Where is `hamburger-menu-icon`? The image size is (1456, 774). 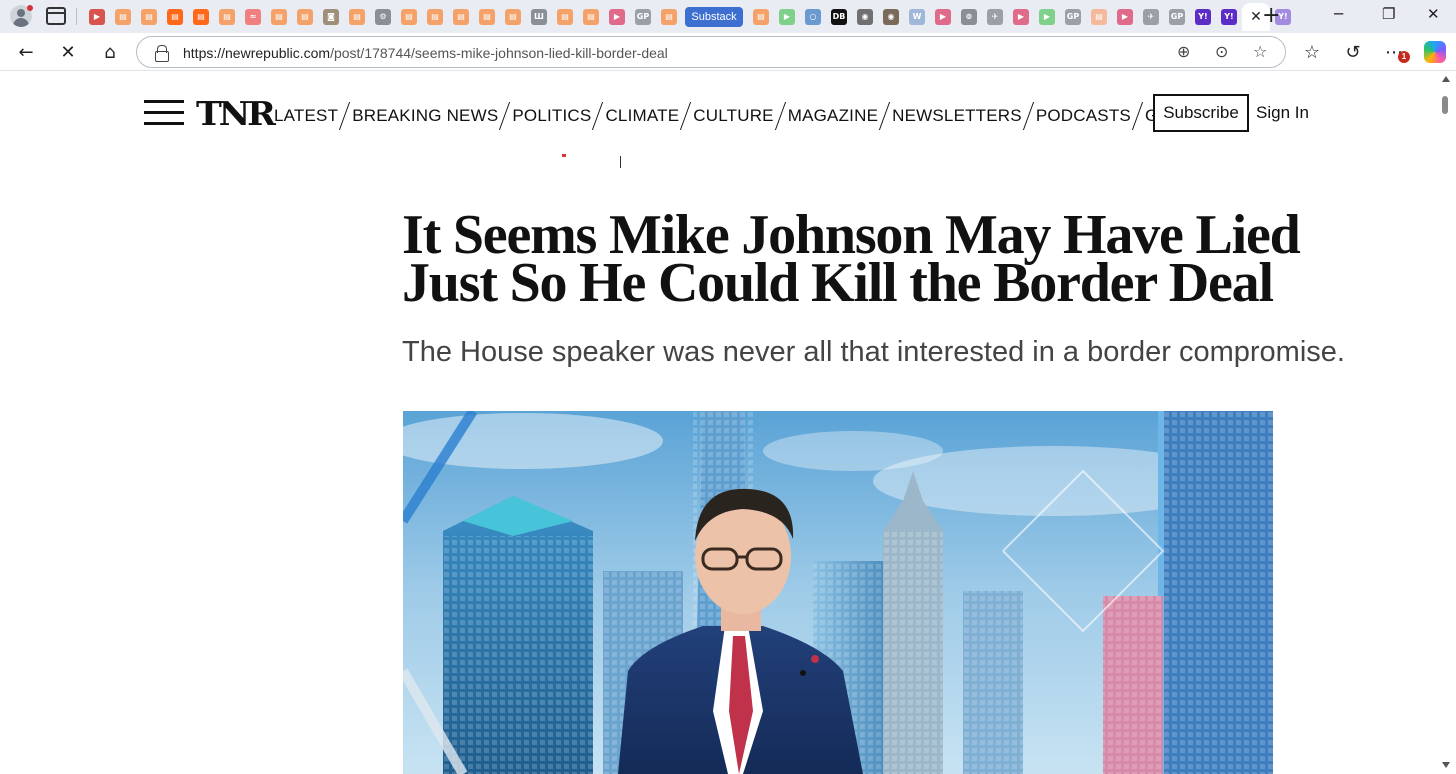
hamburger-menu-icon is located at coordinates (164, 113).